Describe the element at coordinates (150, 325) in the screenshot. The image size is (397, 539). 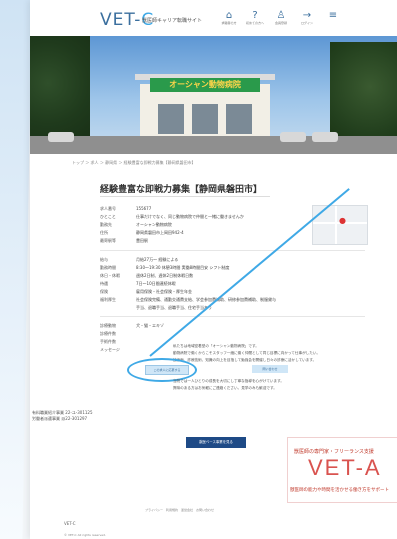
I see `info-value: 犬・猫・エキゾ` at that location.